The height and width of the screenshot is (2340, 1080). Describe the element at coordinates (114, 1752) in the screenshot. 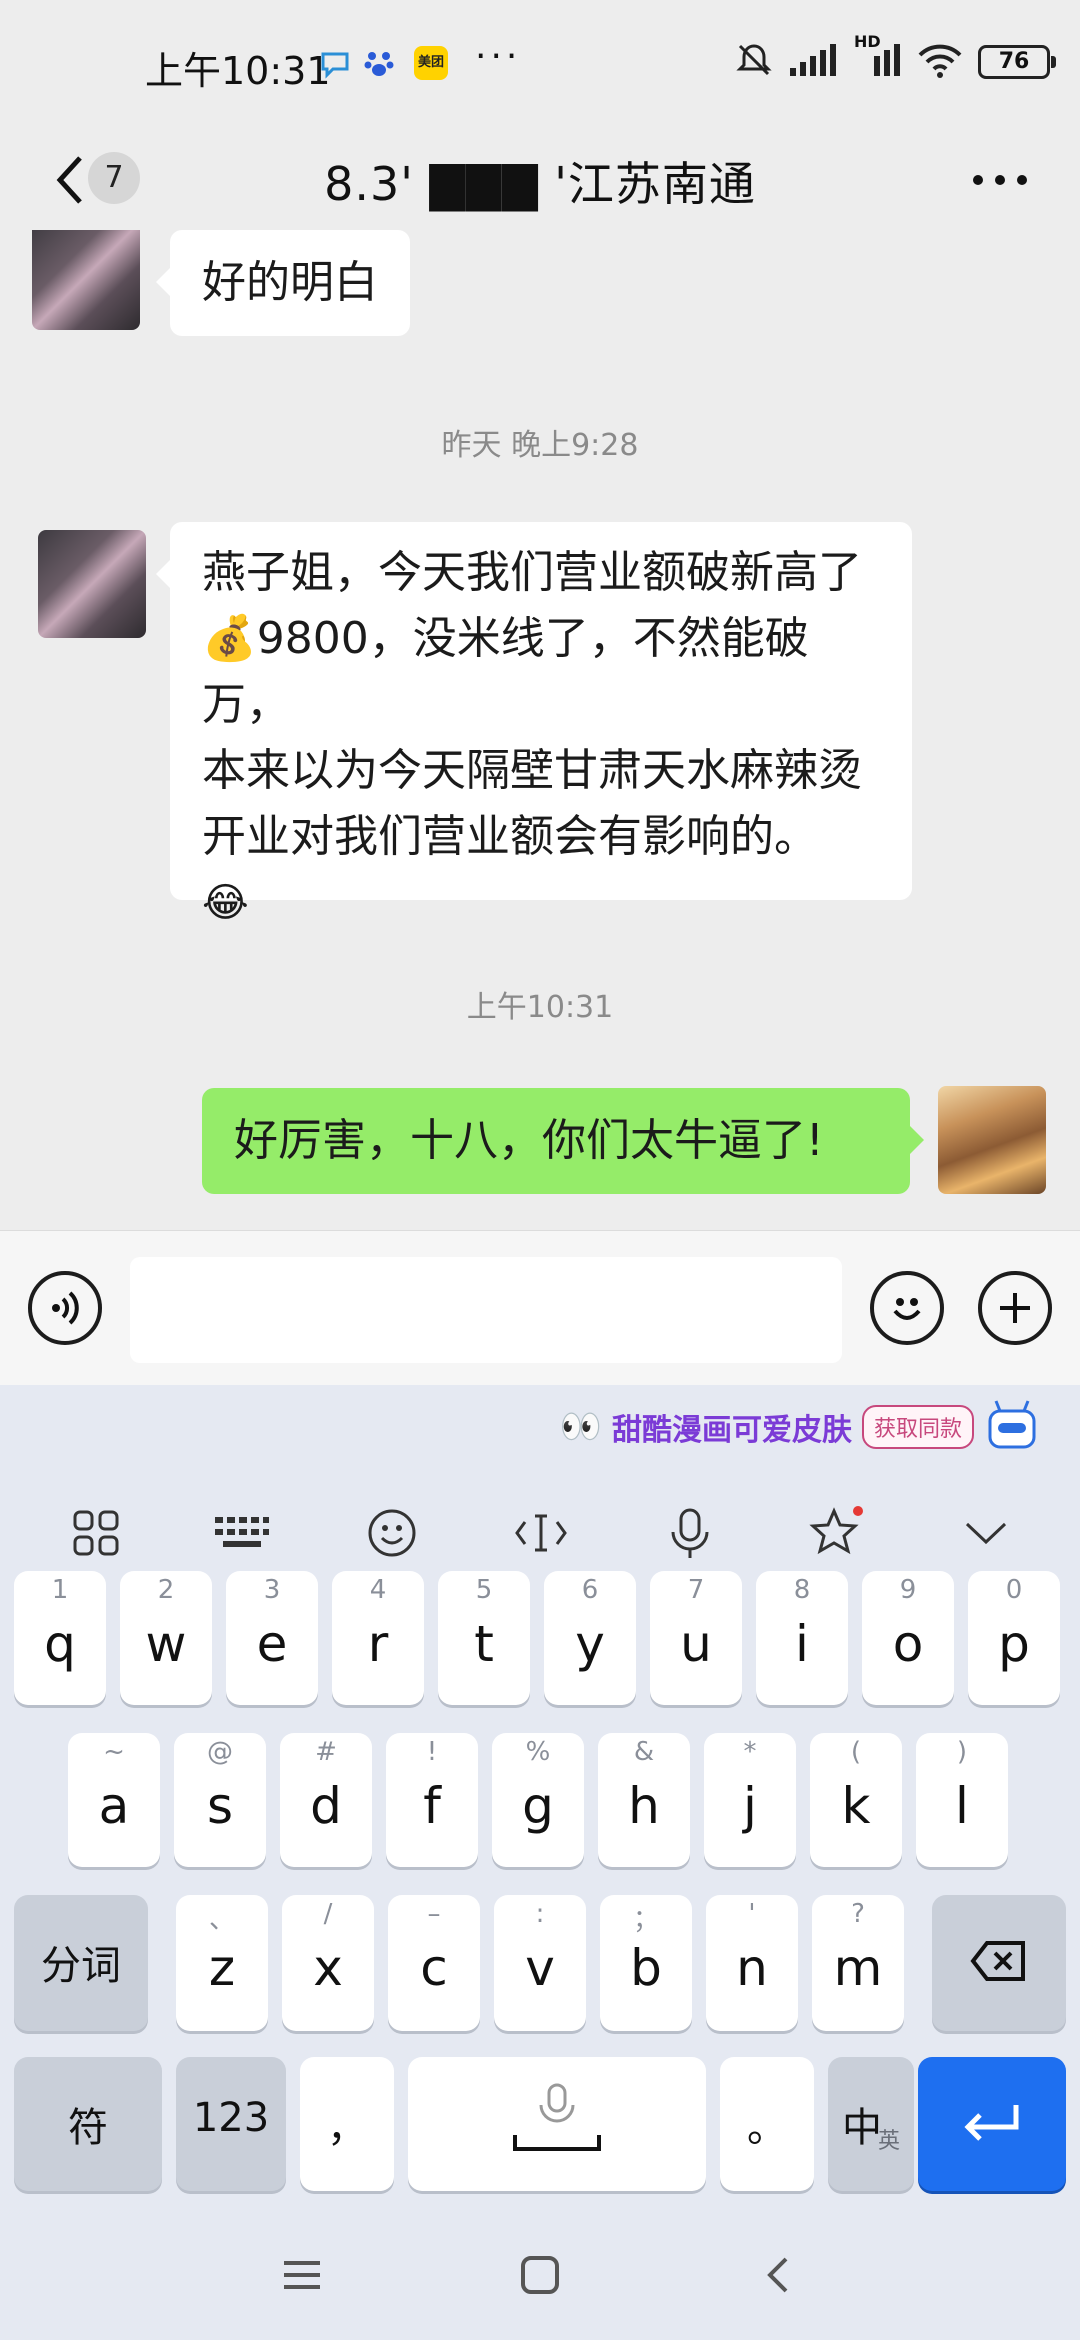

I see `key-hint: ~` at that location.